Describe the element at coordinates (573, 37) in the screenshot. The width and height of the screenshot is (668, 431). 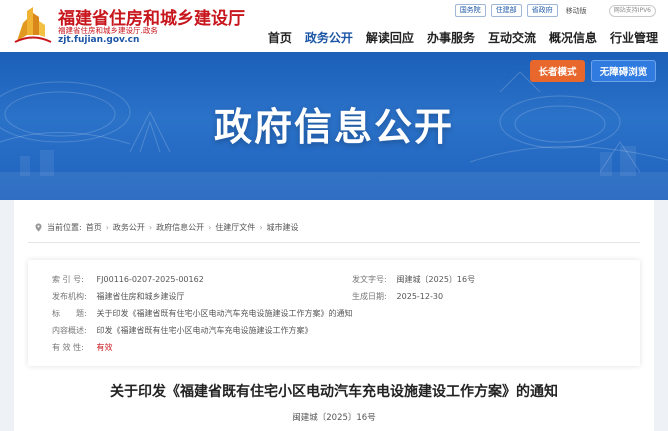
I see `nav-item-overview: 概况信息` at that location.